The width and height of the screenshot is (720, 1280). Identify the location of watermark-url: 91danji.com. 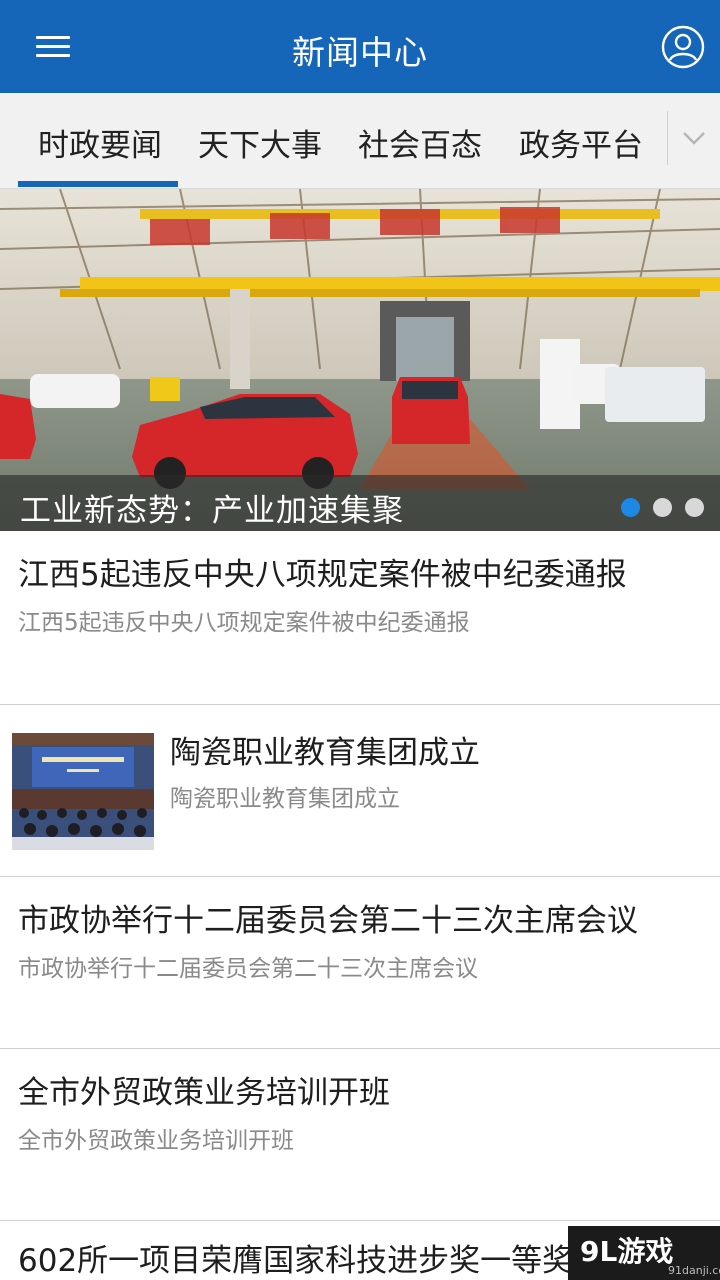
(694, 1270).